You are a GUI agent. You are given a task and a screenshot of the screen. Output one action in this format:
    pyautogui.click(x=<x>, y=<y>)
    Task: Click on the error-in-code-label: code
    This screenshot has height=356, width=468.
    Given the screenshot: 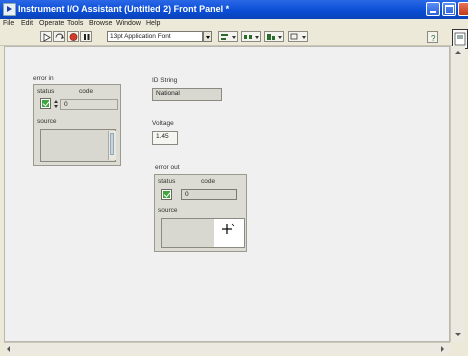 What is the action you would take?
    pyautogui.click(x=86, y=91)
    